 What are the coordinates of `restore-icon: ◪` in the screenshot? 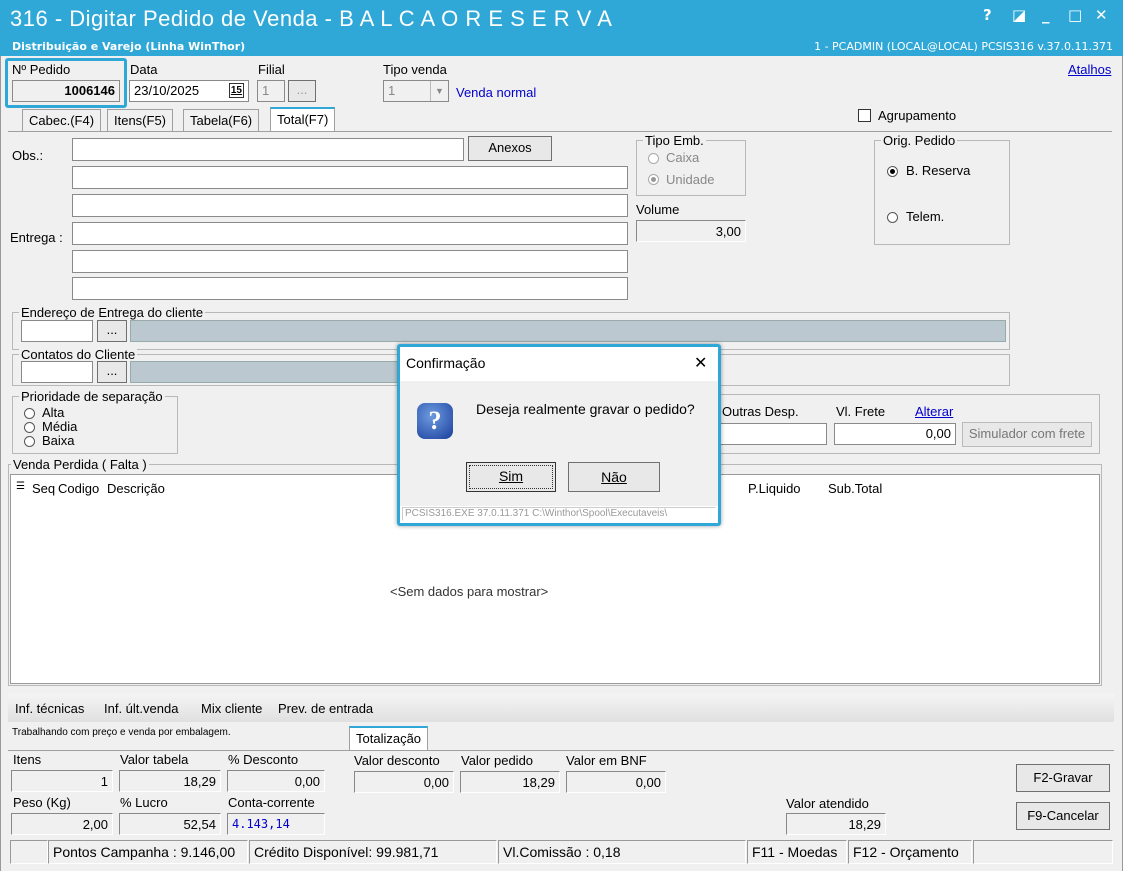 It's located at (1019, 15).